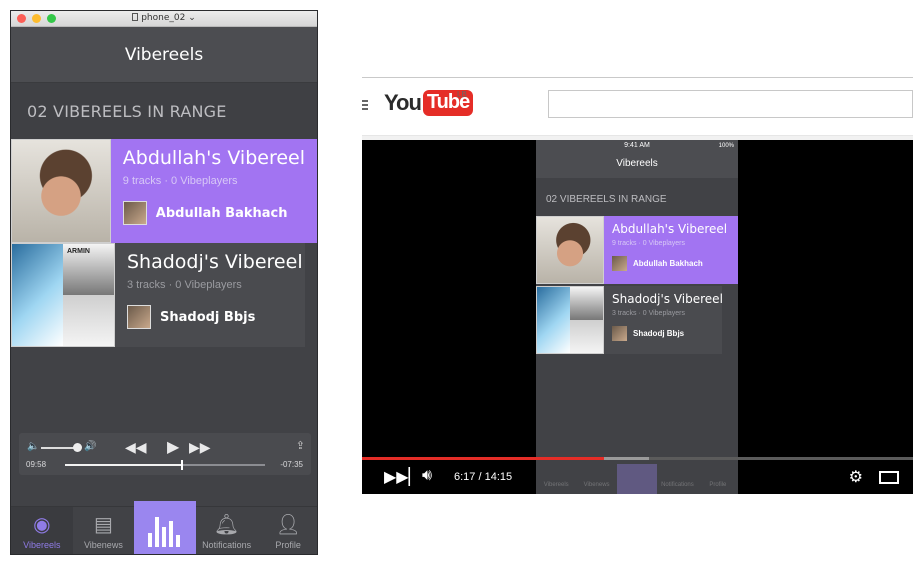  What do you see at coordinates (136, 447) in the screenshot?
I see `rewind-icon: ◀◀` at bounding box center [136, 447].